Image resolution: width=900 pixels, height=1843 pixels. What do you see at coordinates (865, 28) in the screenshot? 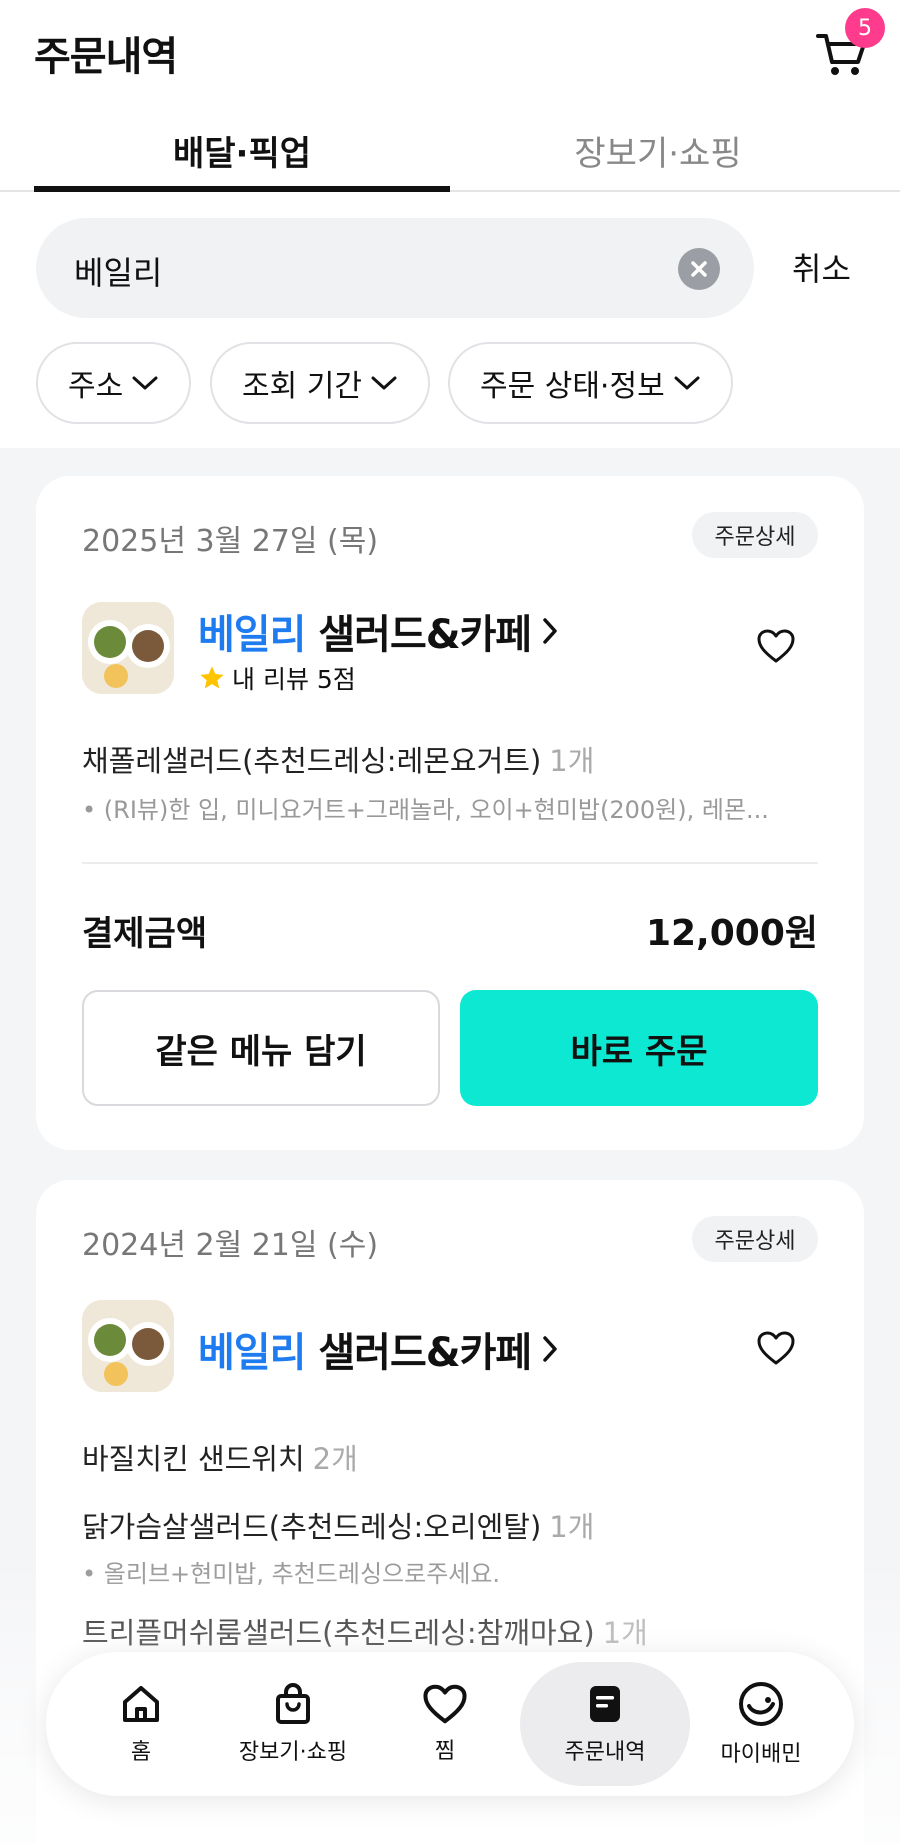
I see `cart-count-badge: 5` at bounding box center [865, 28].